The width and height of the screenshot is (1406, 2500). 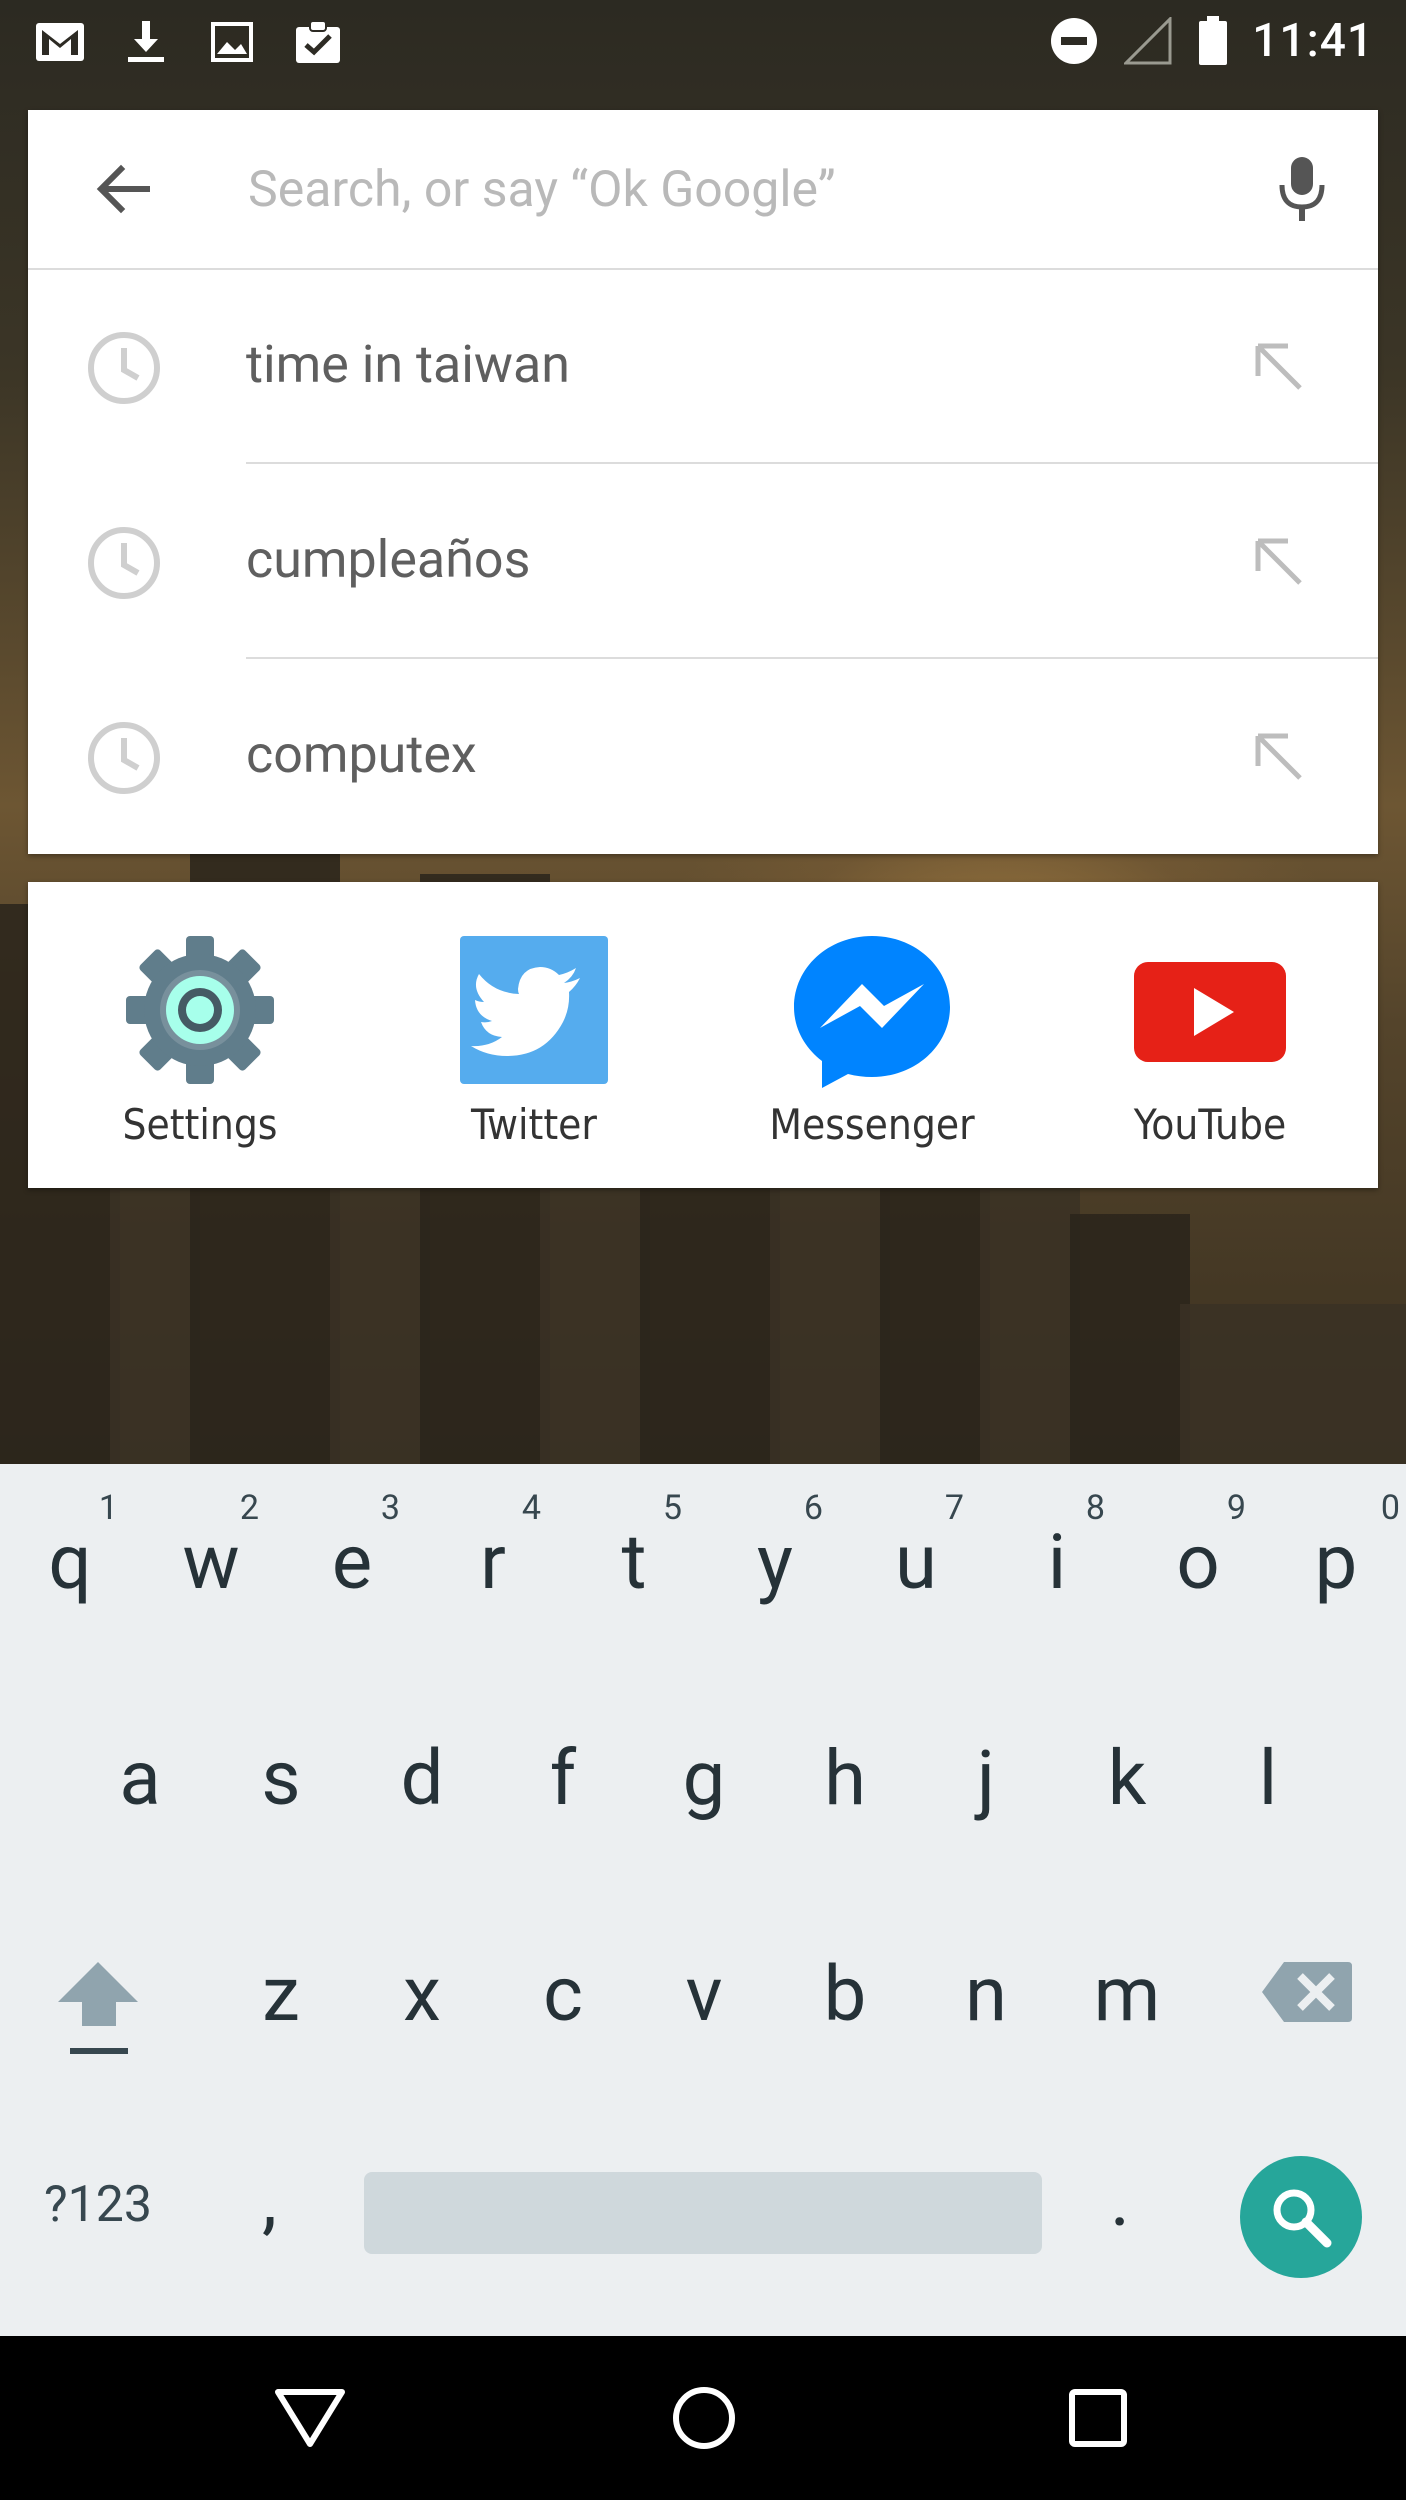 What do you see at coordinates (1148, 41) in the screenshot?
I see `signal-icon` at bounding box center [1148, 41].